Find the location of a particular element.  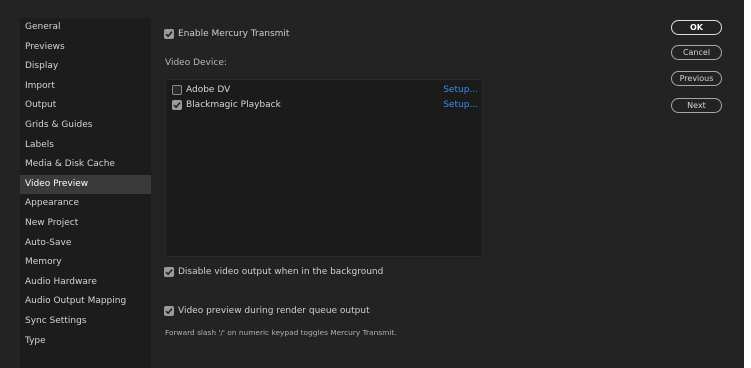

adobe-dv-checkbox is located at coordinates (177, 90).